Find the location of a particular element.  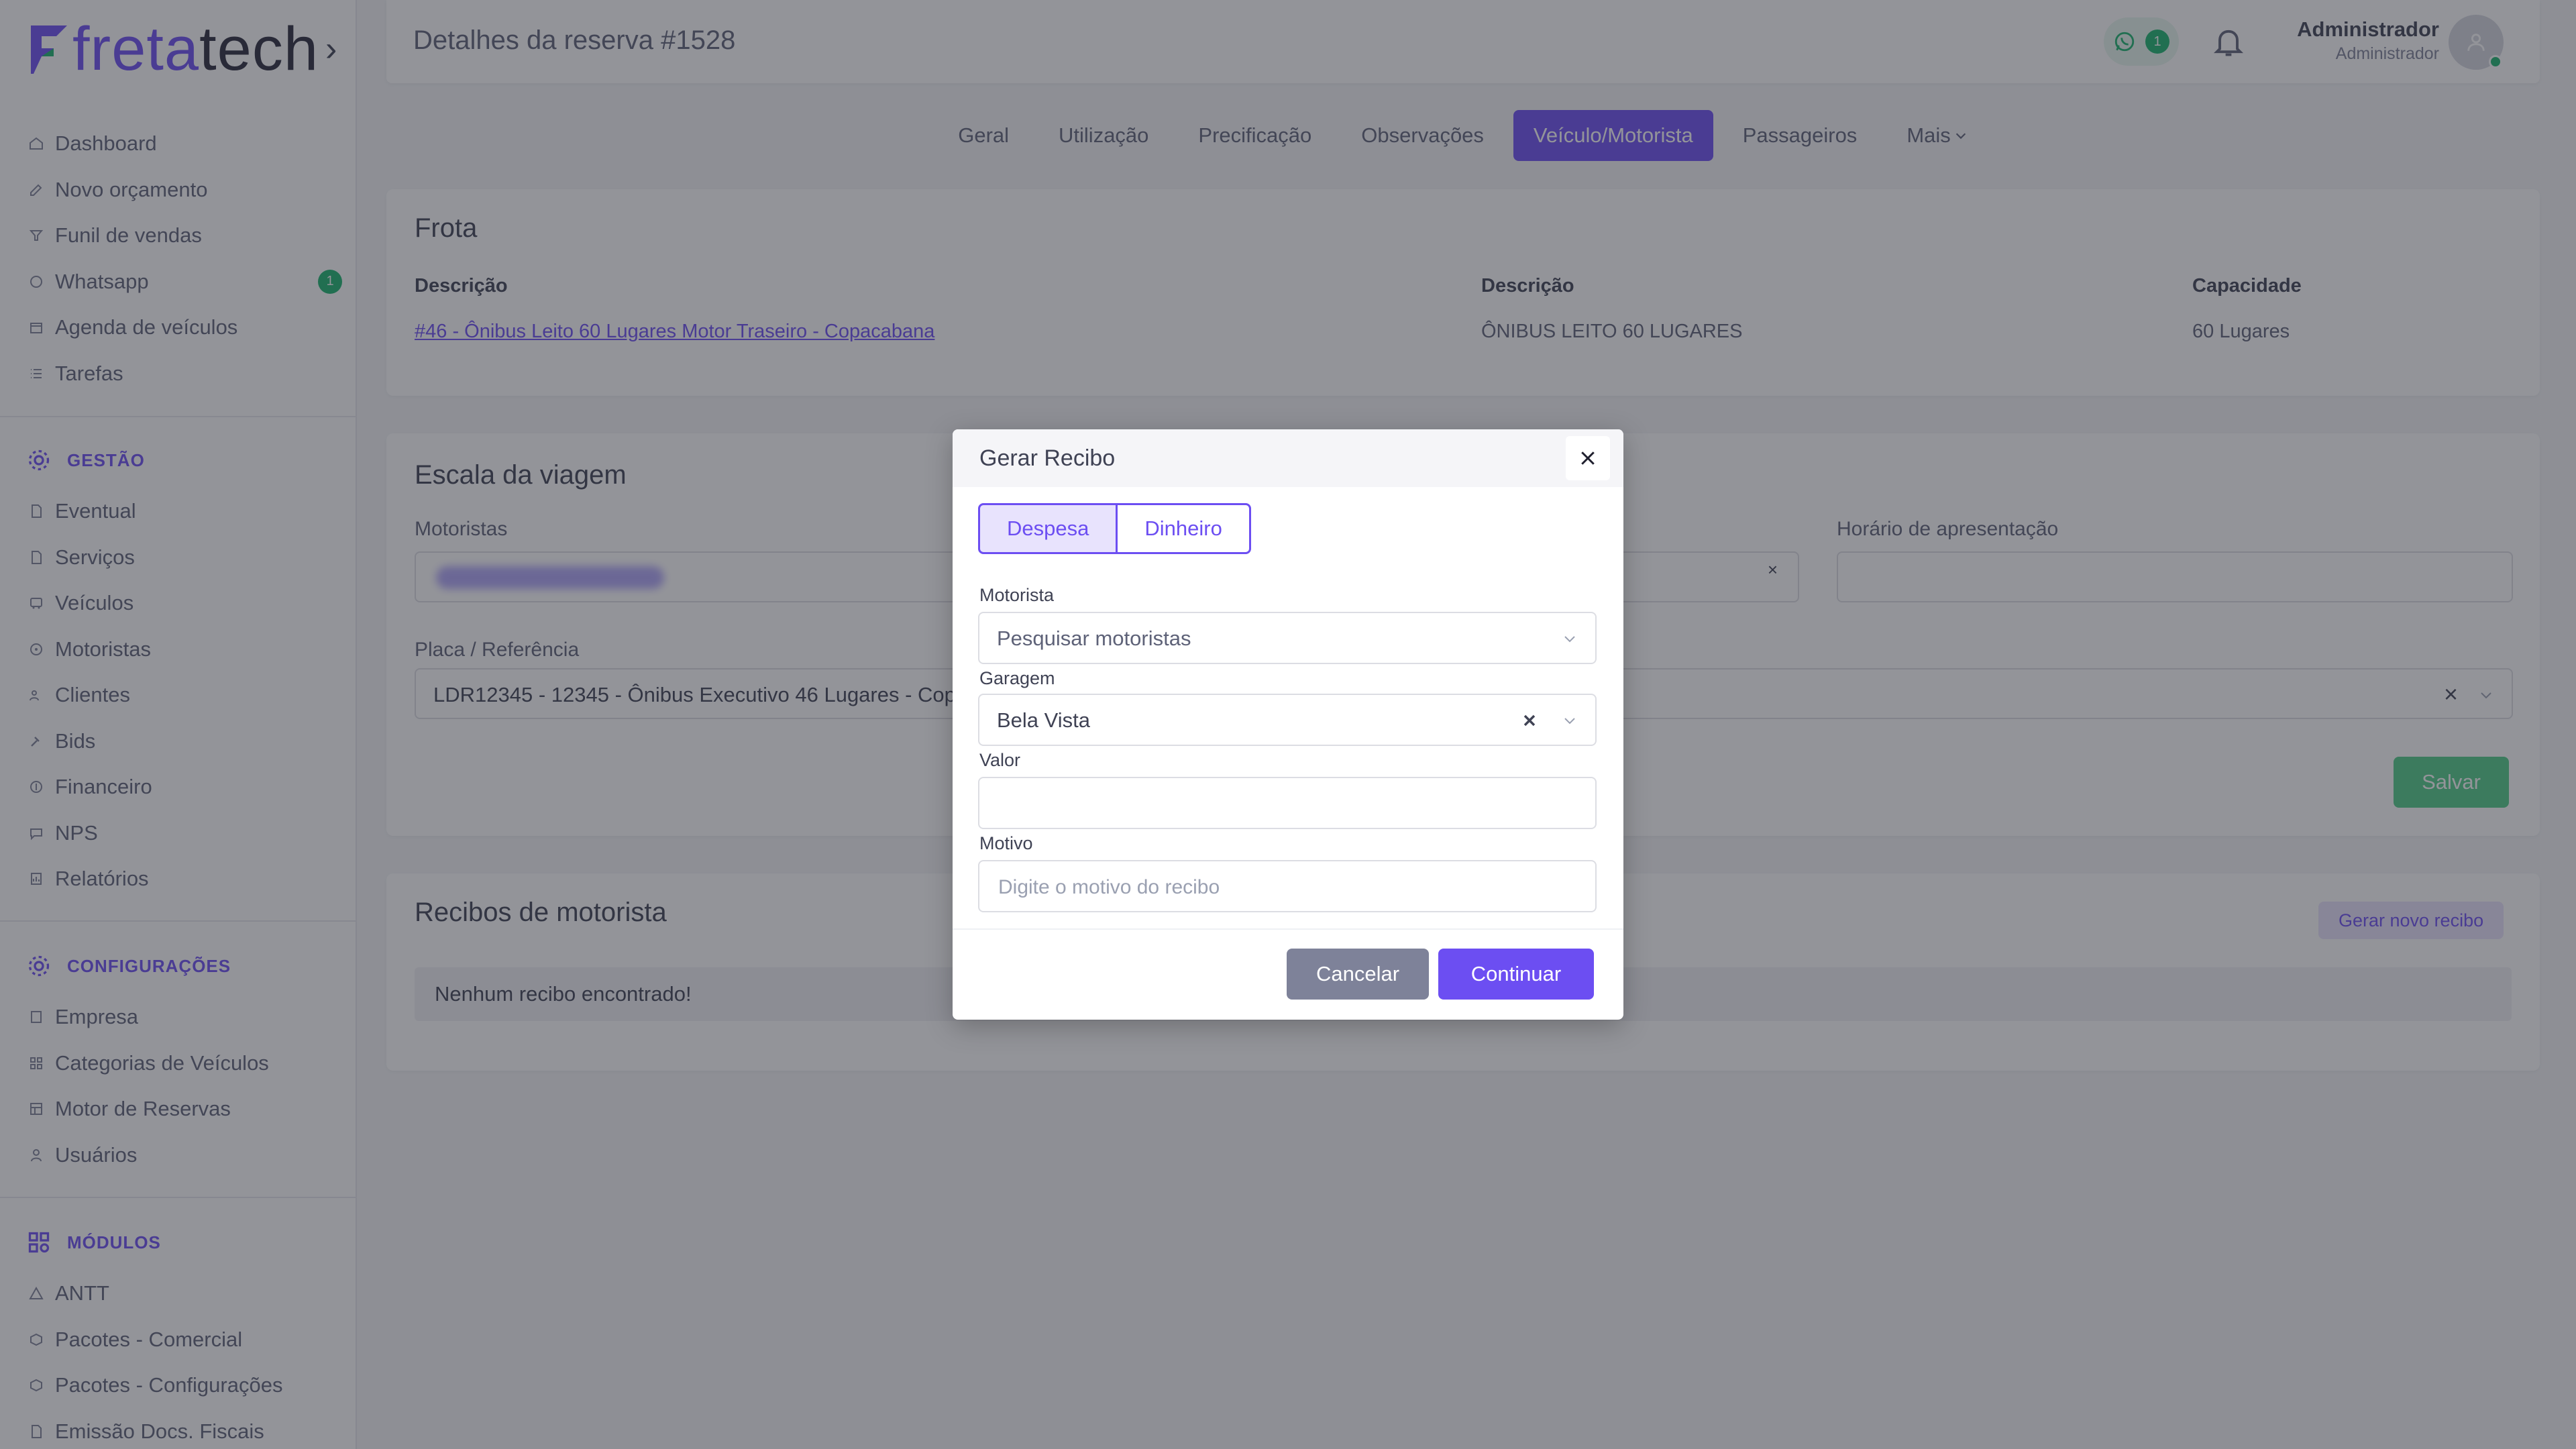

modal-title: Gerar Recibo is located at coordinates (1047, 458).